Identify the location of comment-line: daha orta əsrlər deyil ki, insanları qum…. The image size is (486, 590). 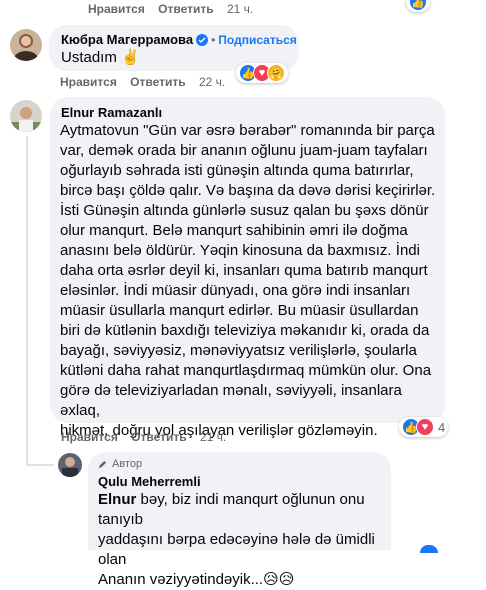
(244, 270).